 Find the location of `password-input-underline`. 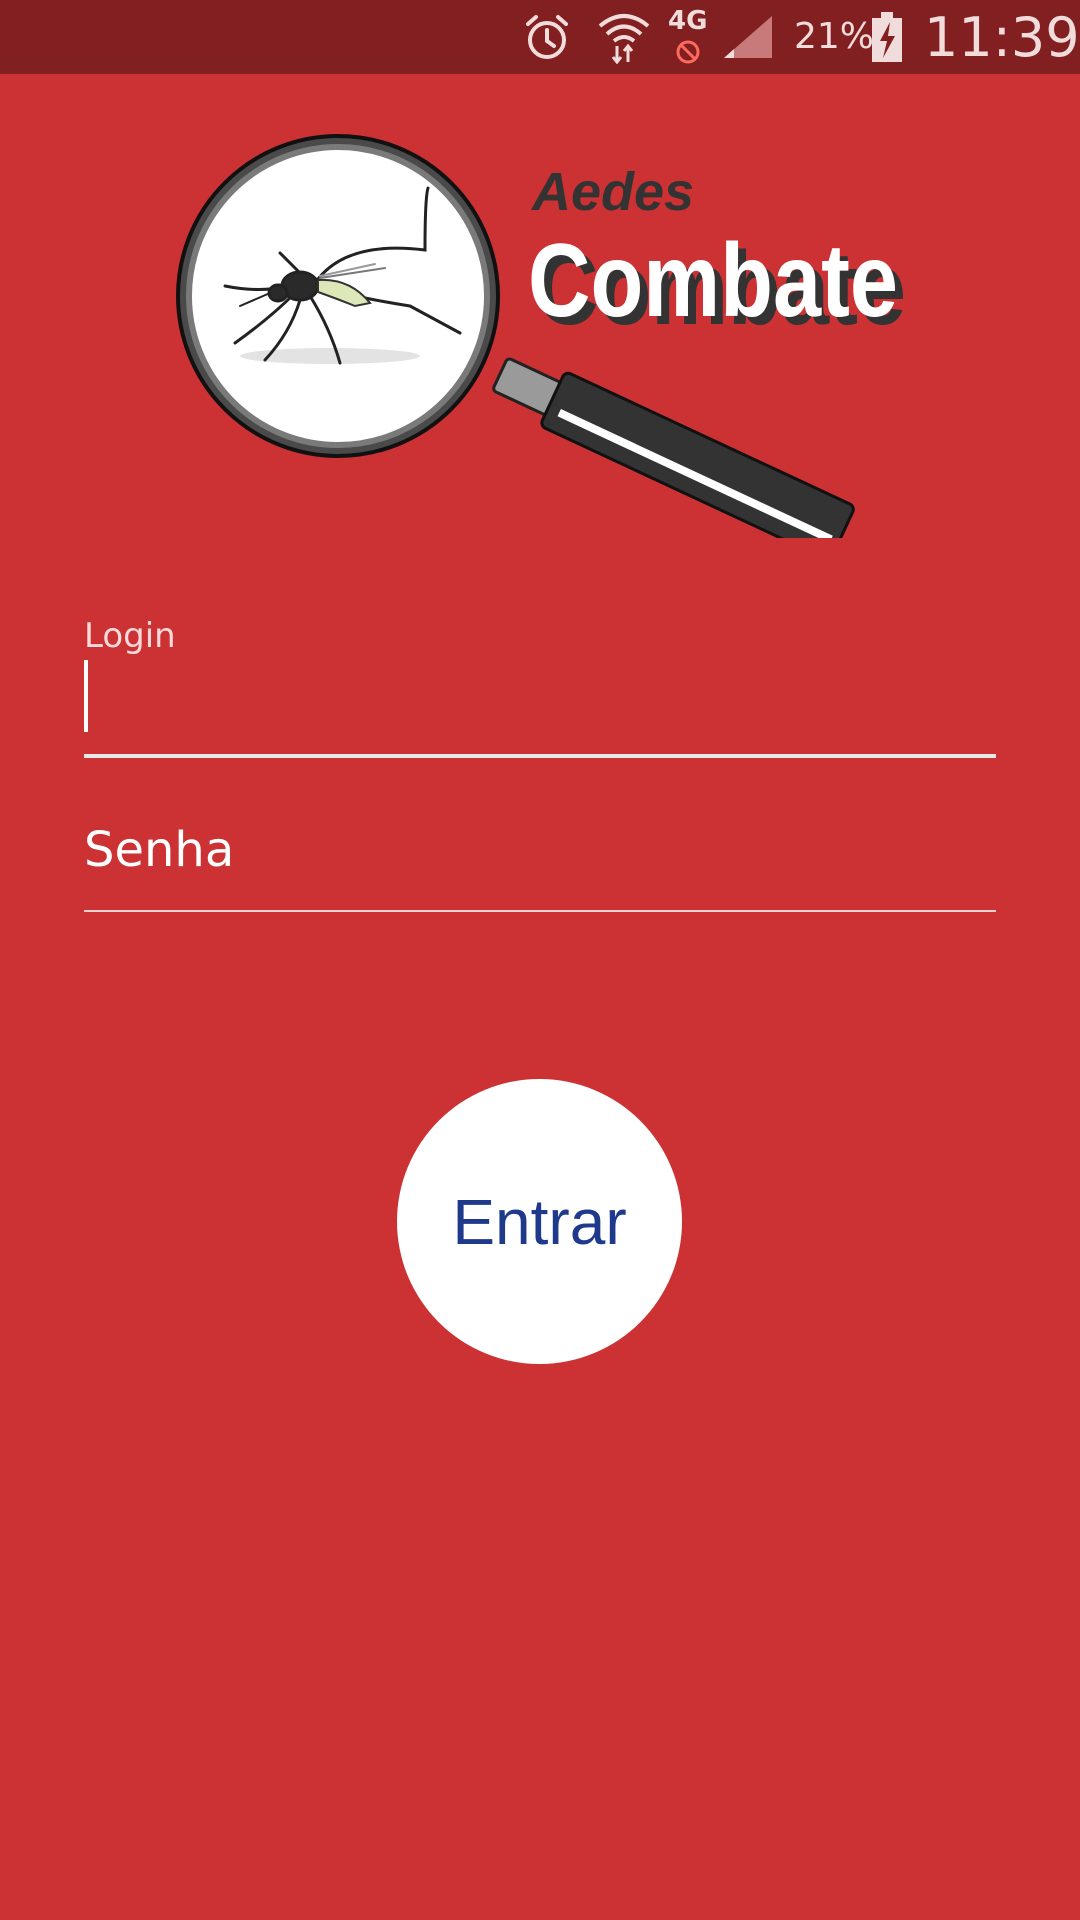

password-input-underline is located at coordinates (540, 911).